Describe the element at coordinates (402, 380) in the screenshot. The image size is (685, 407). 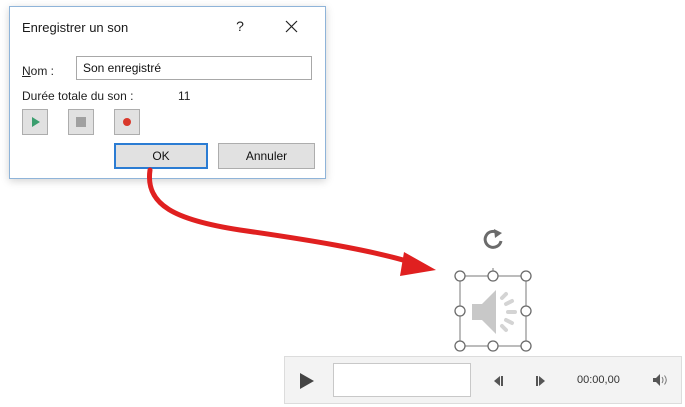
I see `progress-track` at that location.